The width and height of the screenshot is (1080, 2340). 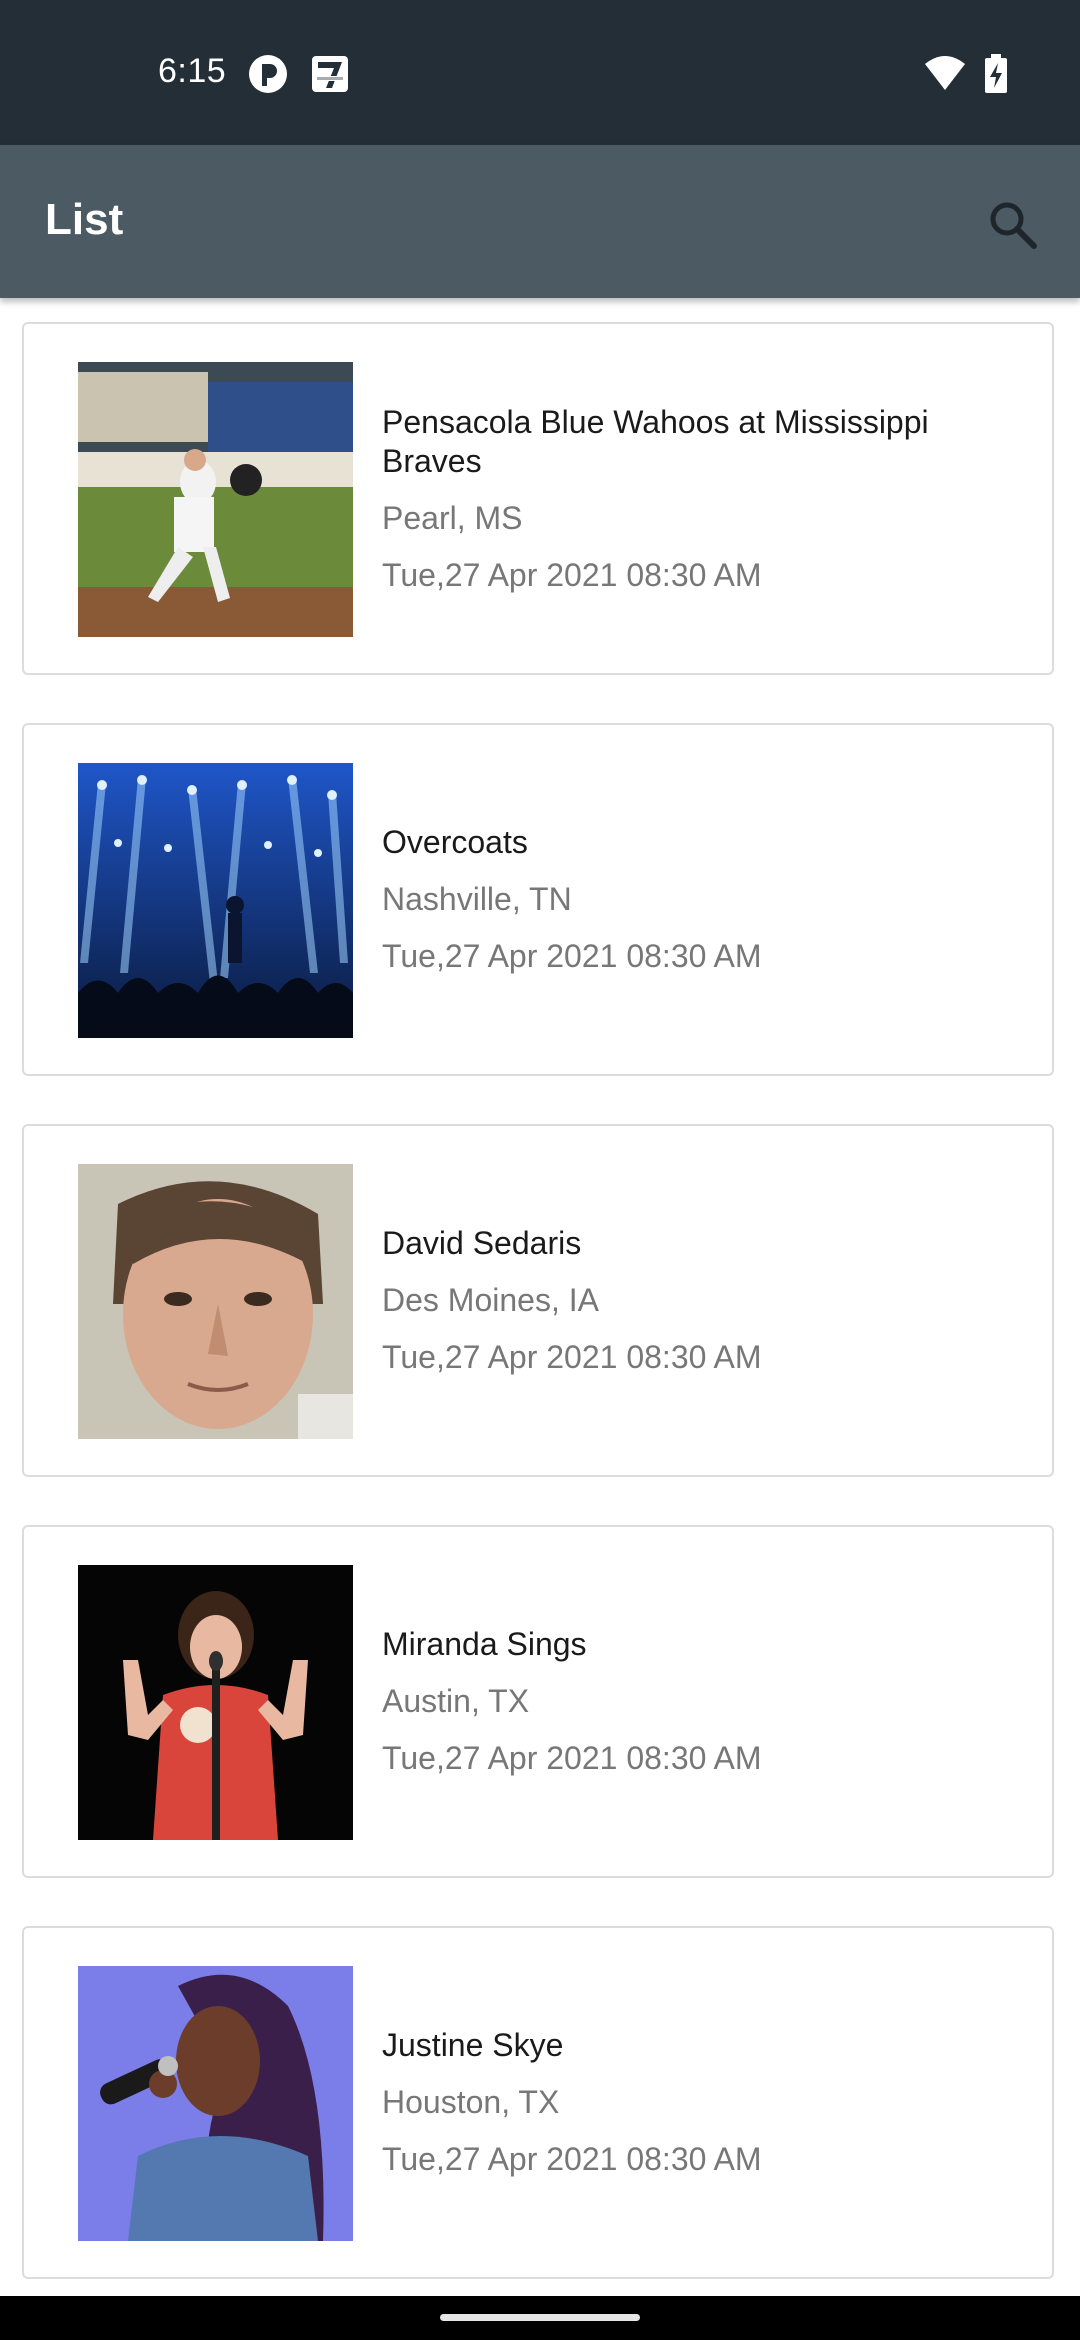 I want to click on status-time: 6:15, so click(x=192, y=71).